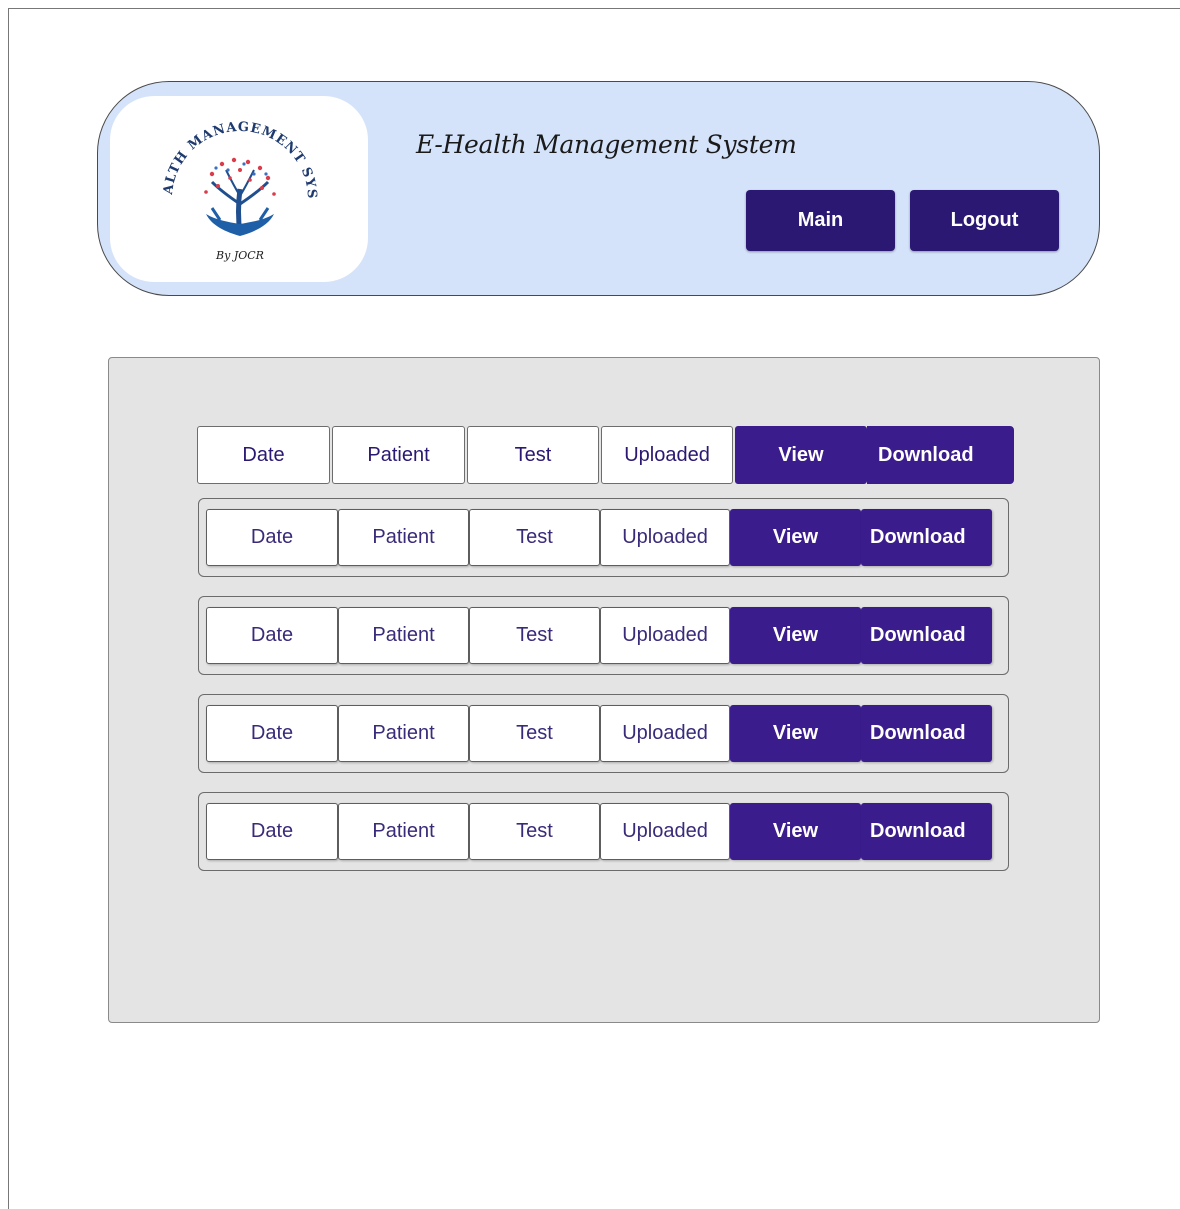 This screenshot has height=1209, width=1180. Describe the element at coordinates (940, 455) in the screenshot. I see `column-download: Download` at that location.